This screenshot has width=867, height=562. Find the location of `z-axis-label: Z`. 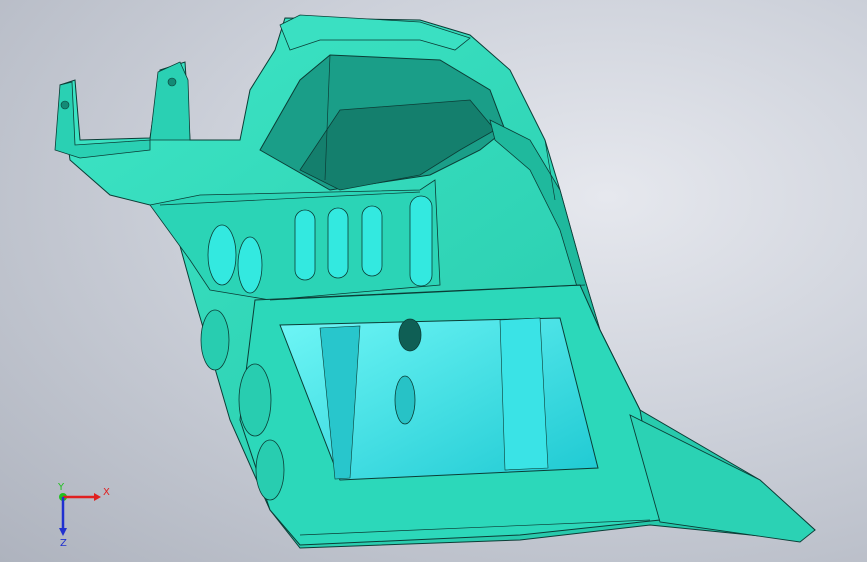

z-axis-label: Z is located at coordinates (63, 543).